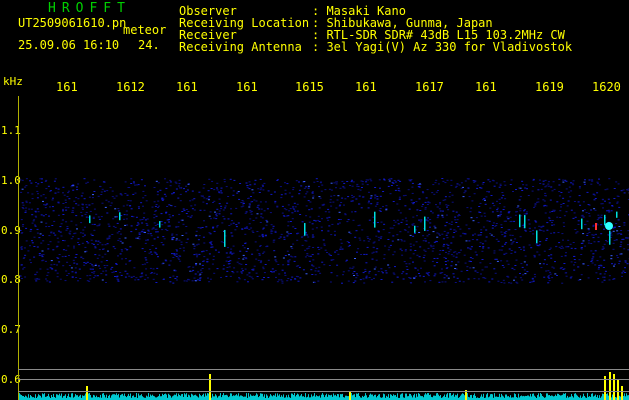  Describe the element at coordinates (442, 47) in the screenshot. I see `antenna-value: : 3el Yagi(V) Az 330 for Vladivostok` at that location.